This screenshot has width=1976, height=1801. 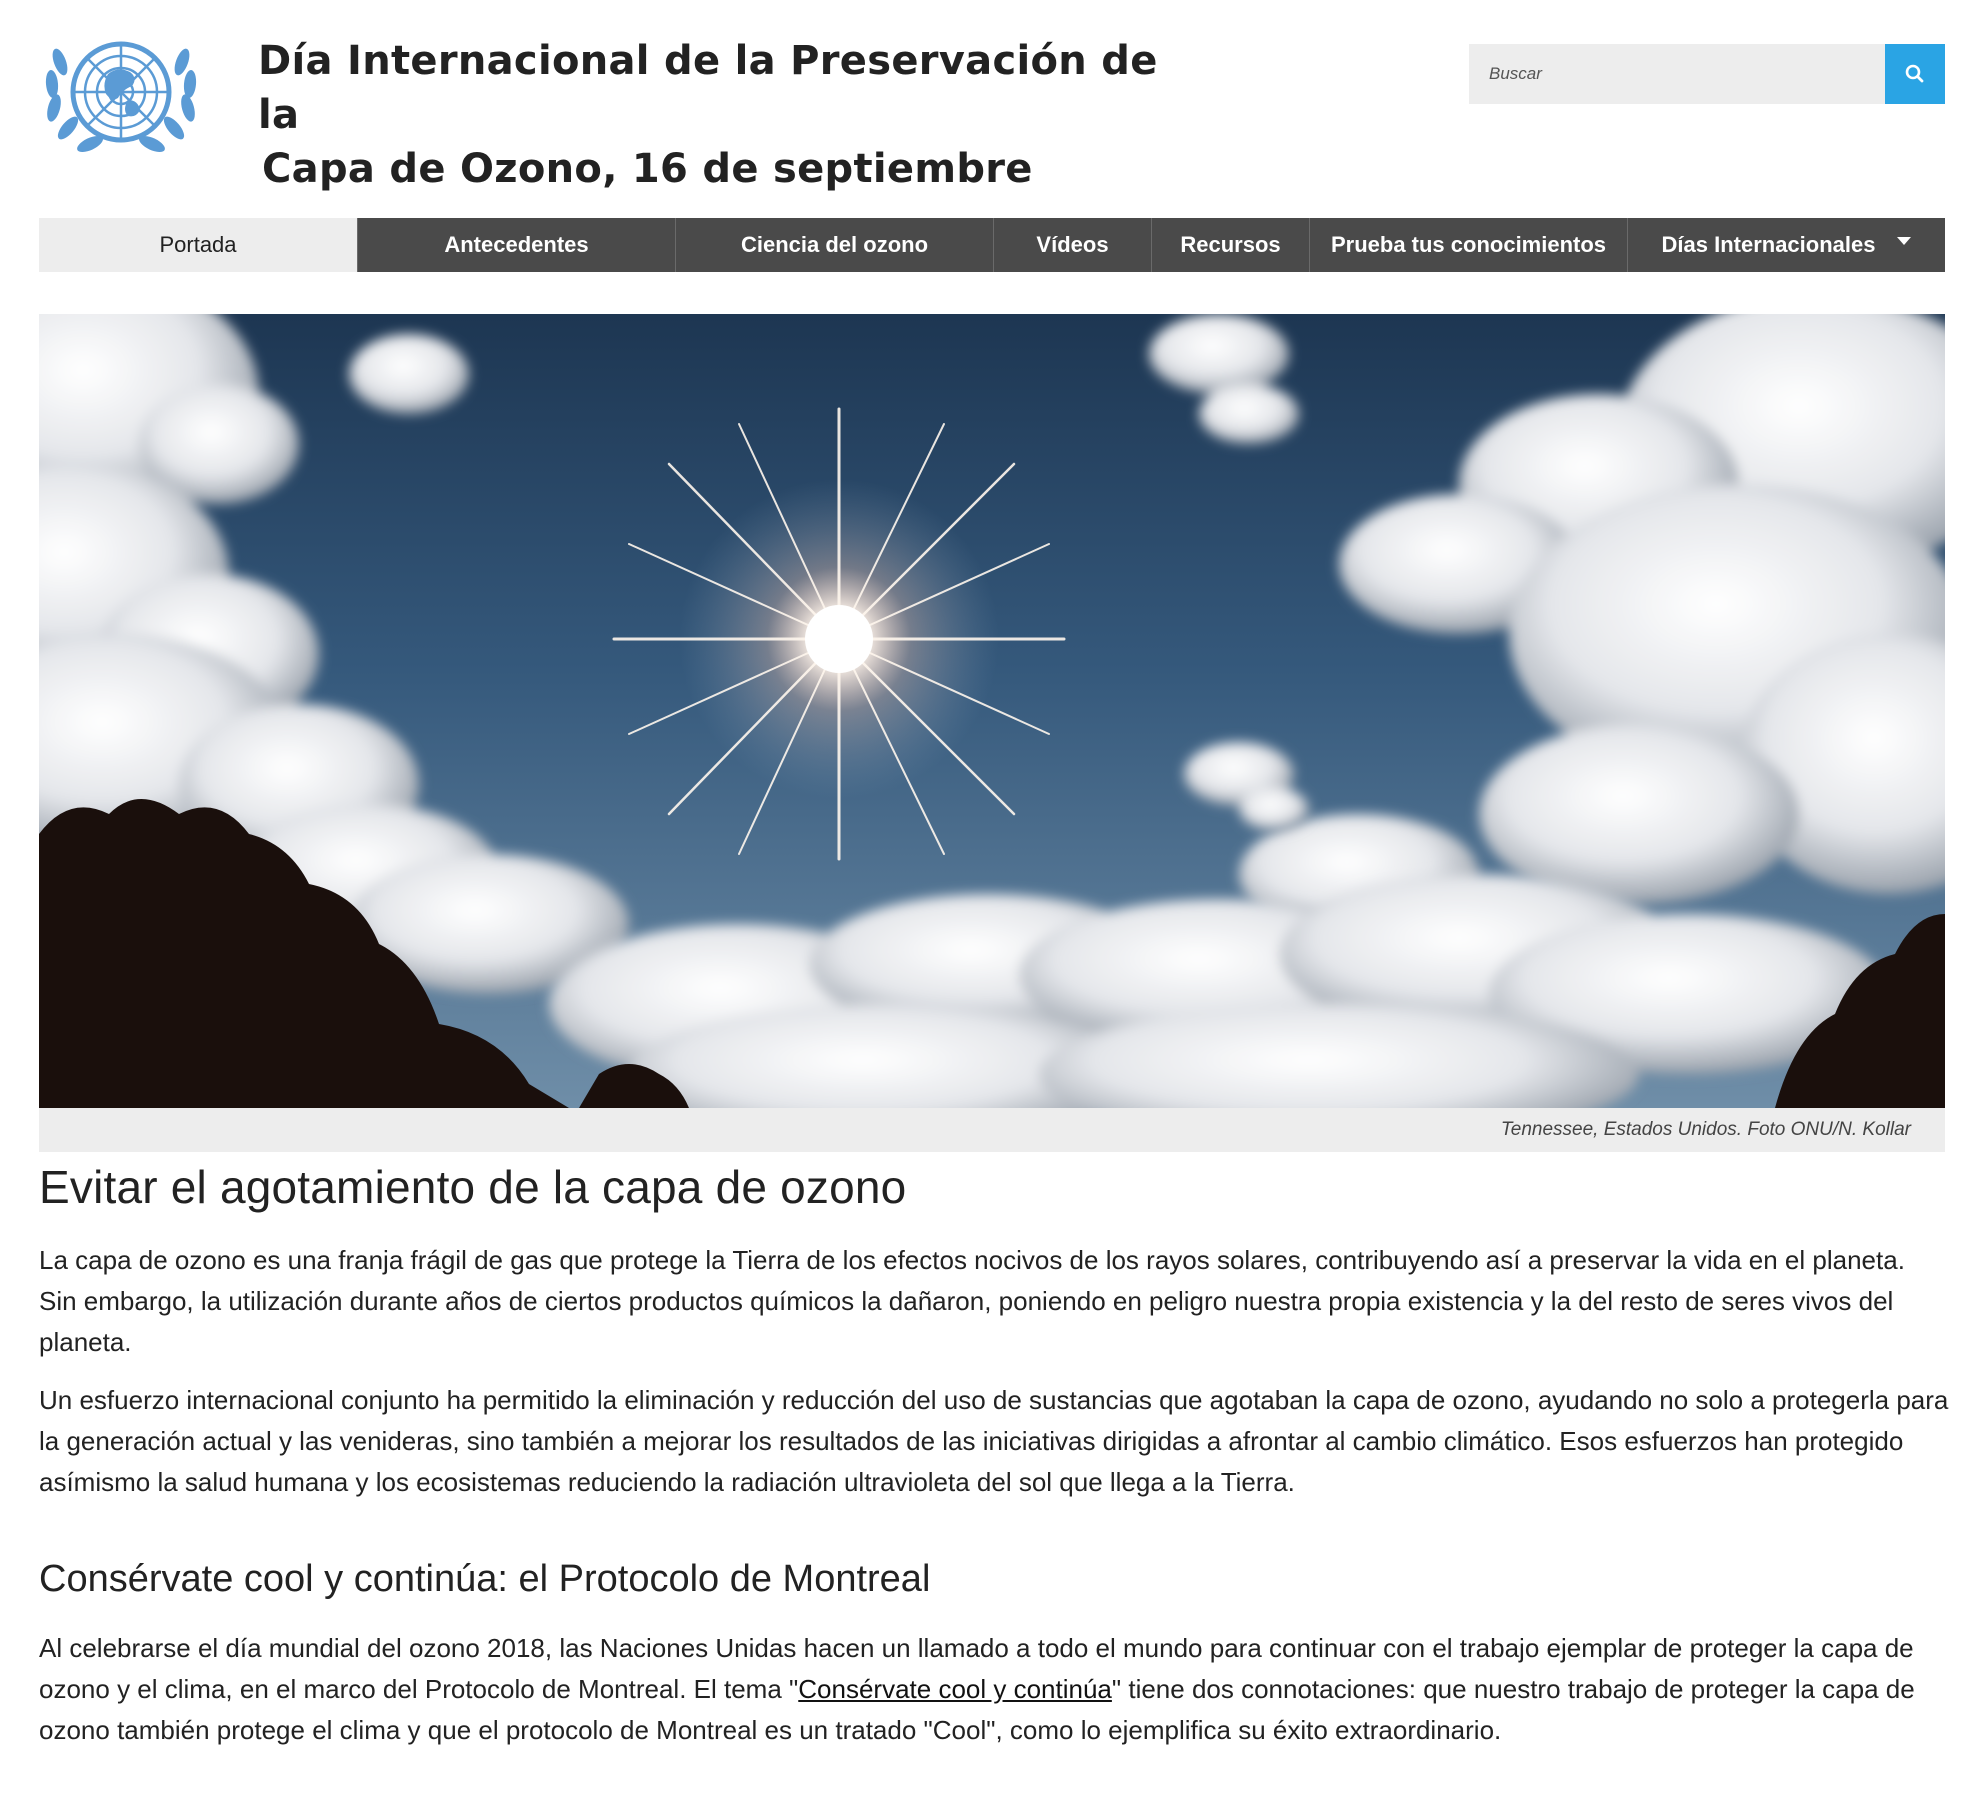 I want to click on un-logo, so click(x=121, y=92).